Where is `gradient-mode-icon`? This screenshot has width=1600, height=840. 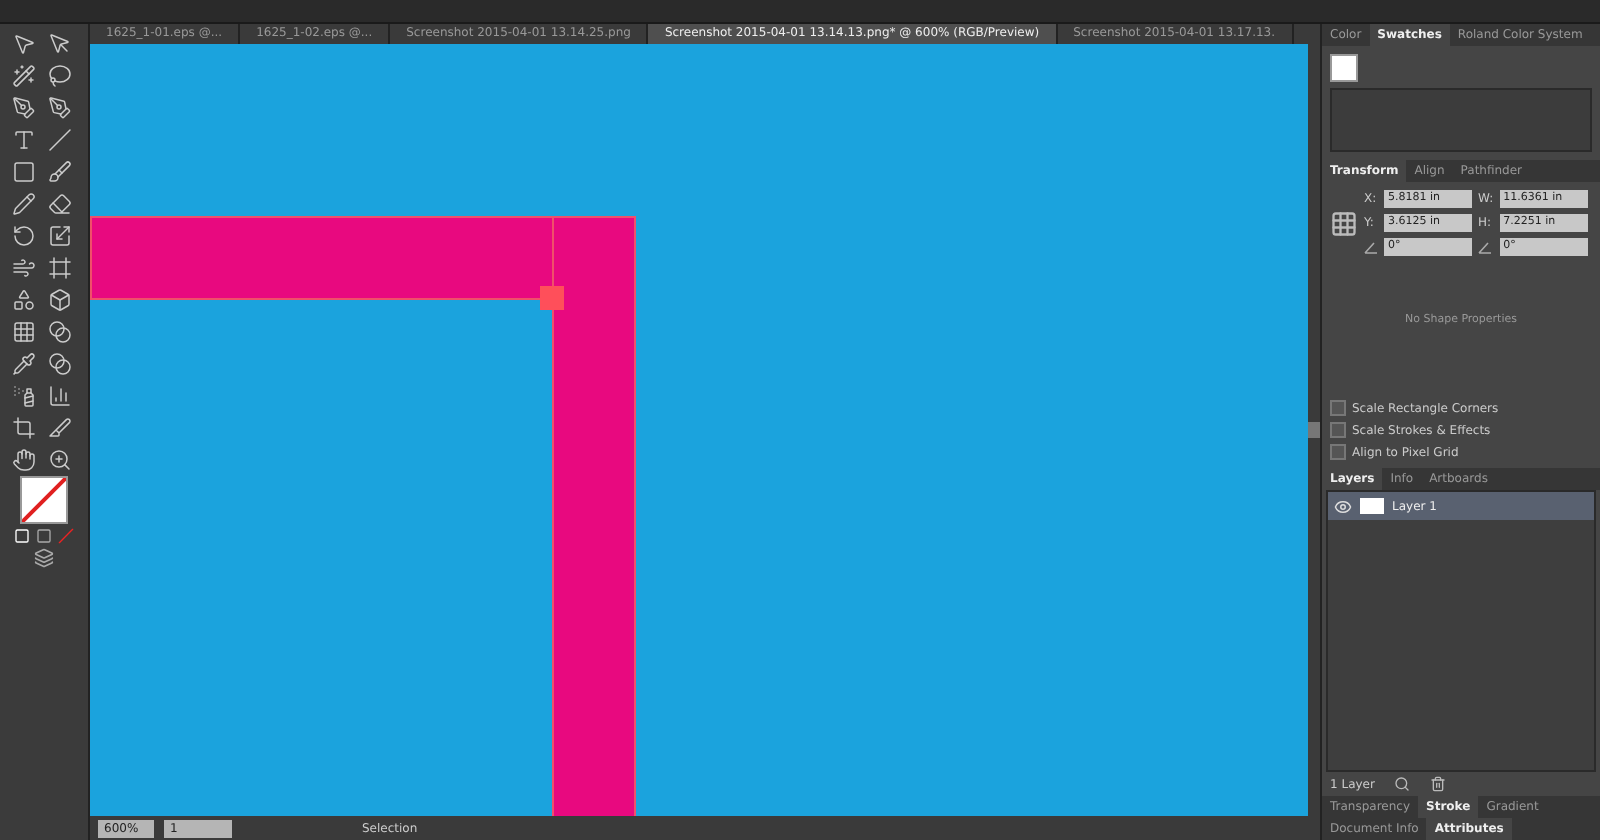
gradient-mode-icon is located at coordinates (44, 536).